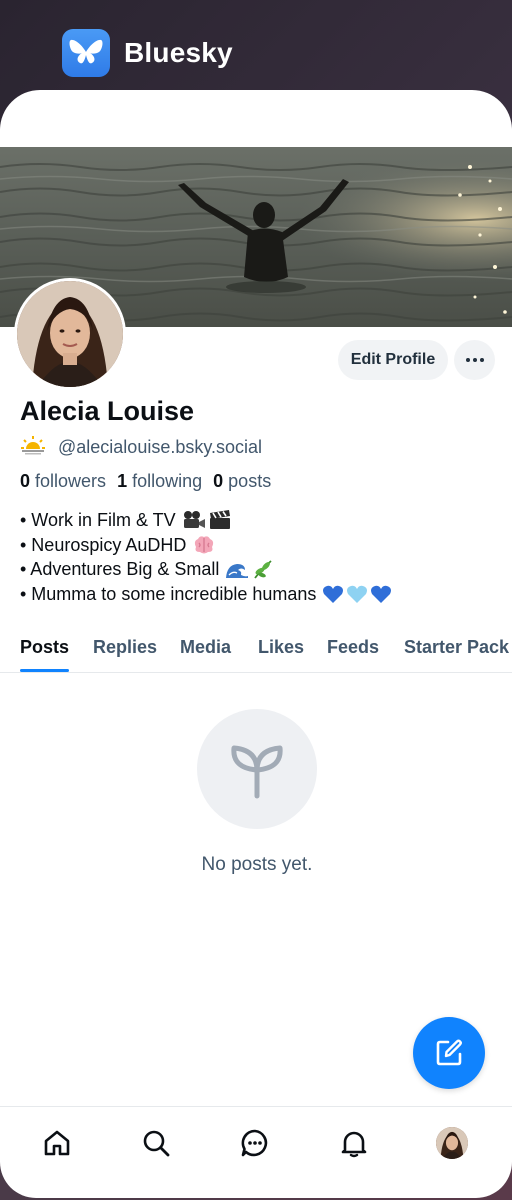 This screenshot has height=1200, width=512. Describe the element at coordinates (70, 334) in the screenshot. I see `profile-avatar` at that location.